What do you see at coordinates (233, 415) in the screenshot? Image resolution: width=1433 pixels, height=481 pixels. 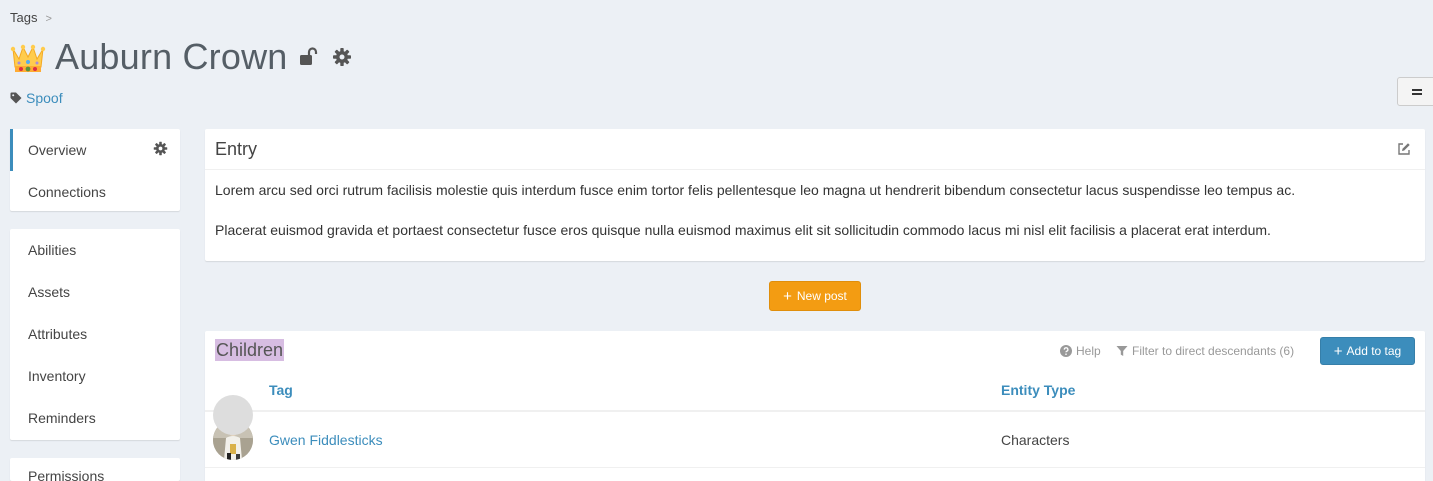 I see `avatar` at bounding box center [233, 415].